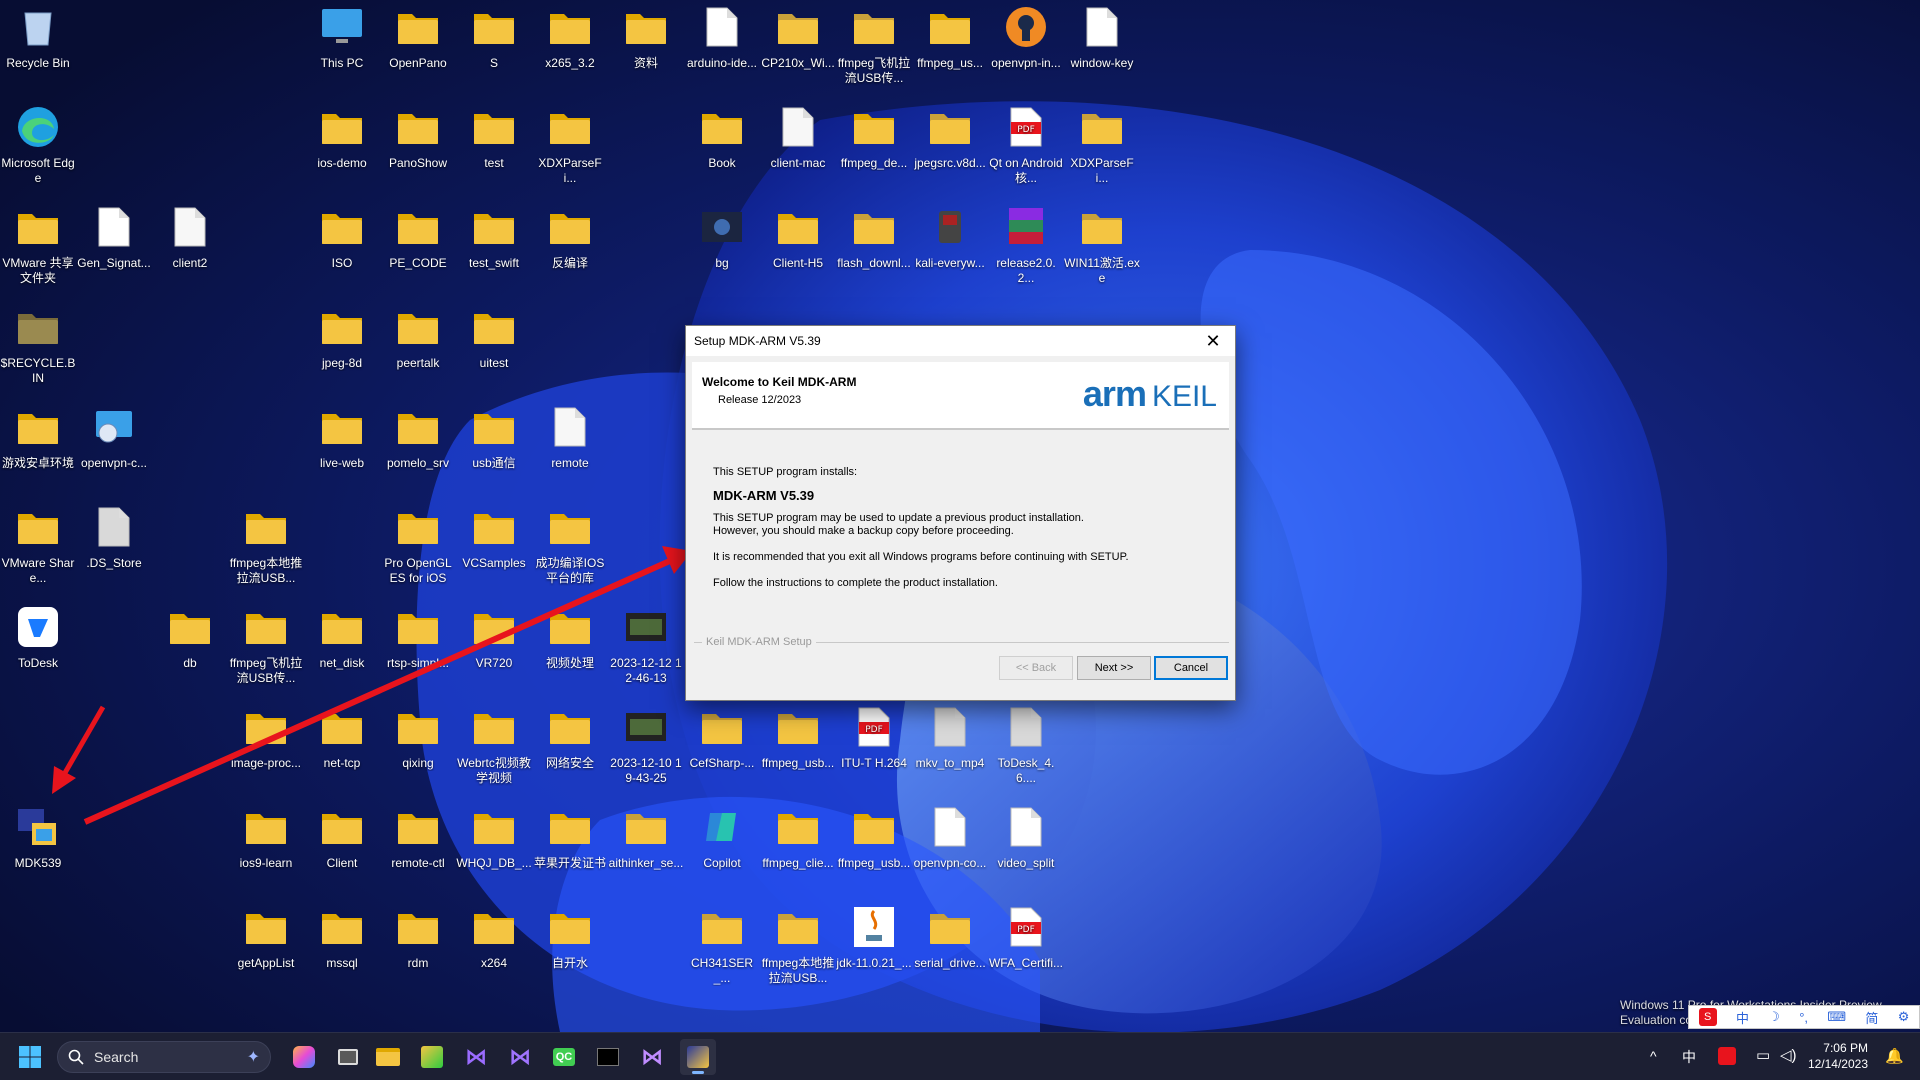 This screenshot has width=1920, height=1080. What do you see at coordinates (342, 850) in the screenshot?
I see `desktop-icon: Client` at bounding box center [342, 850].